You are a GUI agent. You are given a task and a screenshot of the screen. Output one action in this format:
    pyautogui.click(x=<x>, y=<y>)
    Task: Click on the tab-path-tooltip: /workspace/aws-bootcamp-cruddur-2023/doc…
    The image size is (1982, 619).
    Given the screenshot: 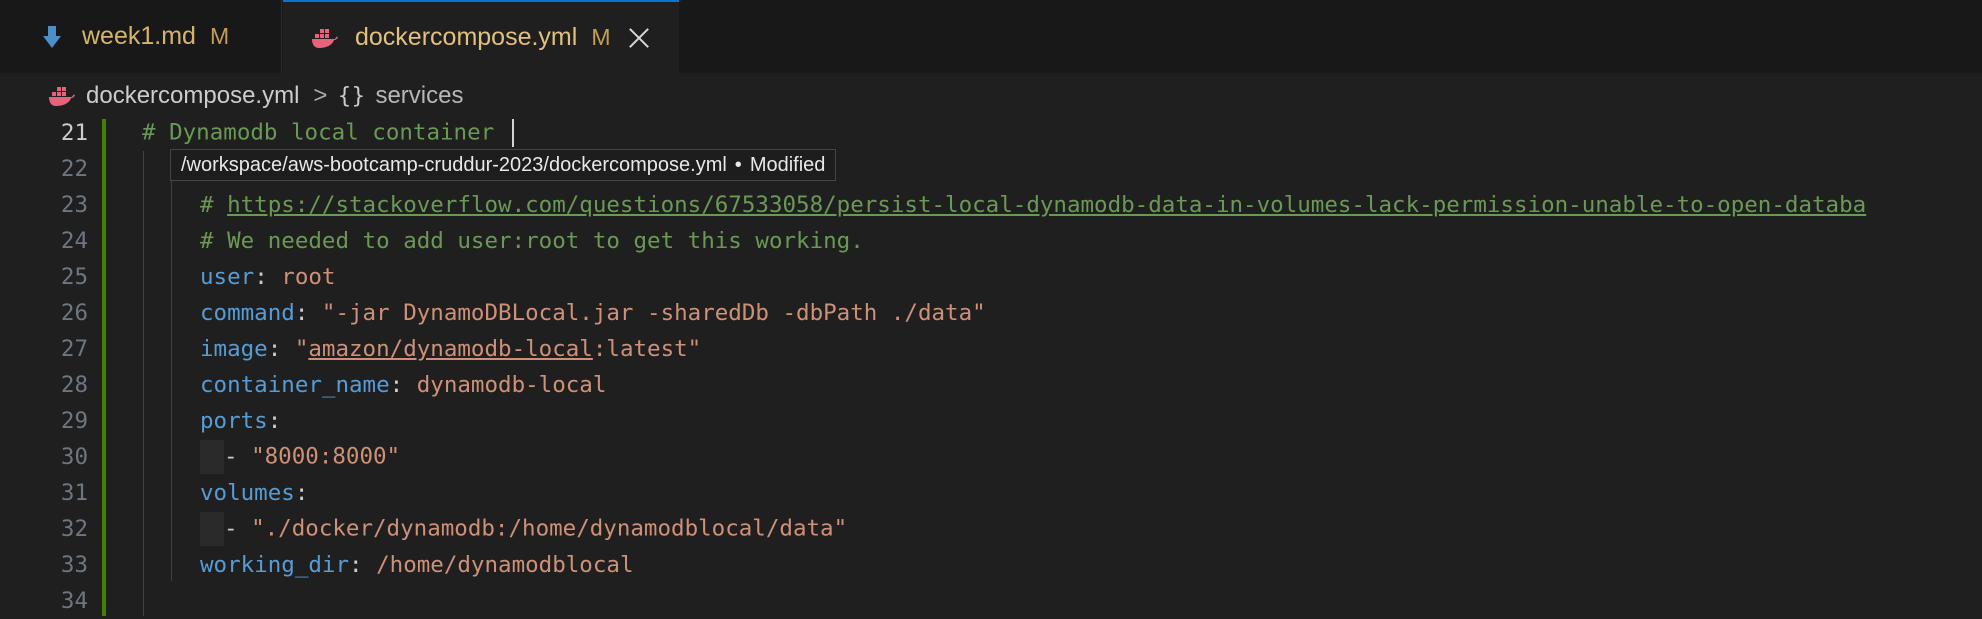 What is the action you would take?
    pyautogui.click(x=503, y=165)
    